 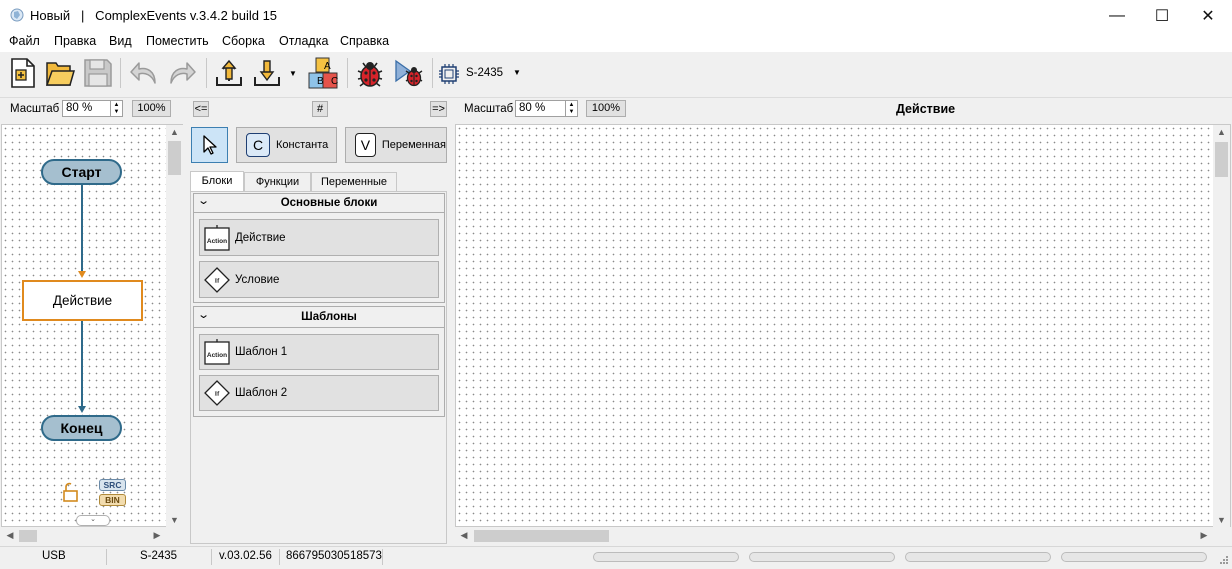 I want to click on bin-badge: BIN, so click(x=112, y=500).